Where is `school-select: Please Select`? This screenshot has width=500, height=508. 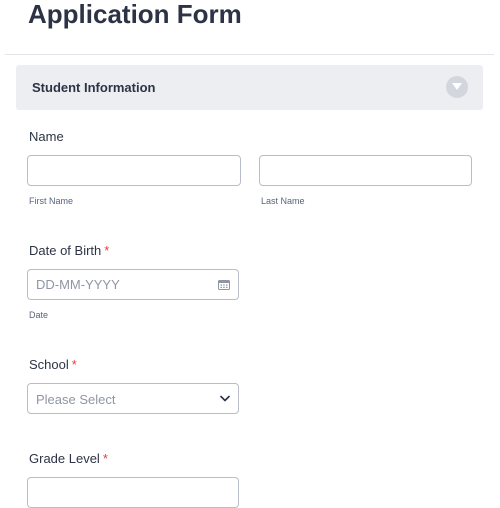 school-select: Please Select is located at coordinates (133, 398).